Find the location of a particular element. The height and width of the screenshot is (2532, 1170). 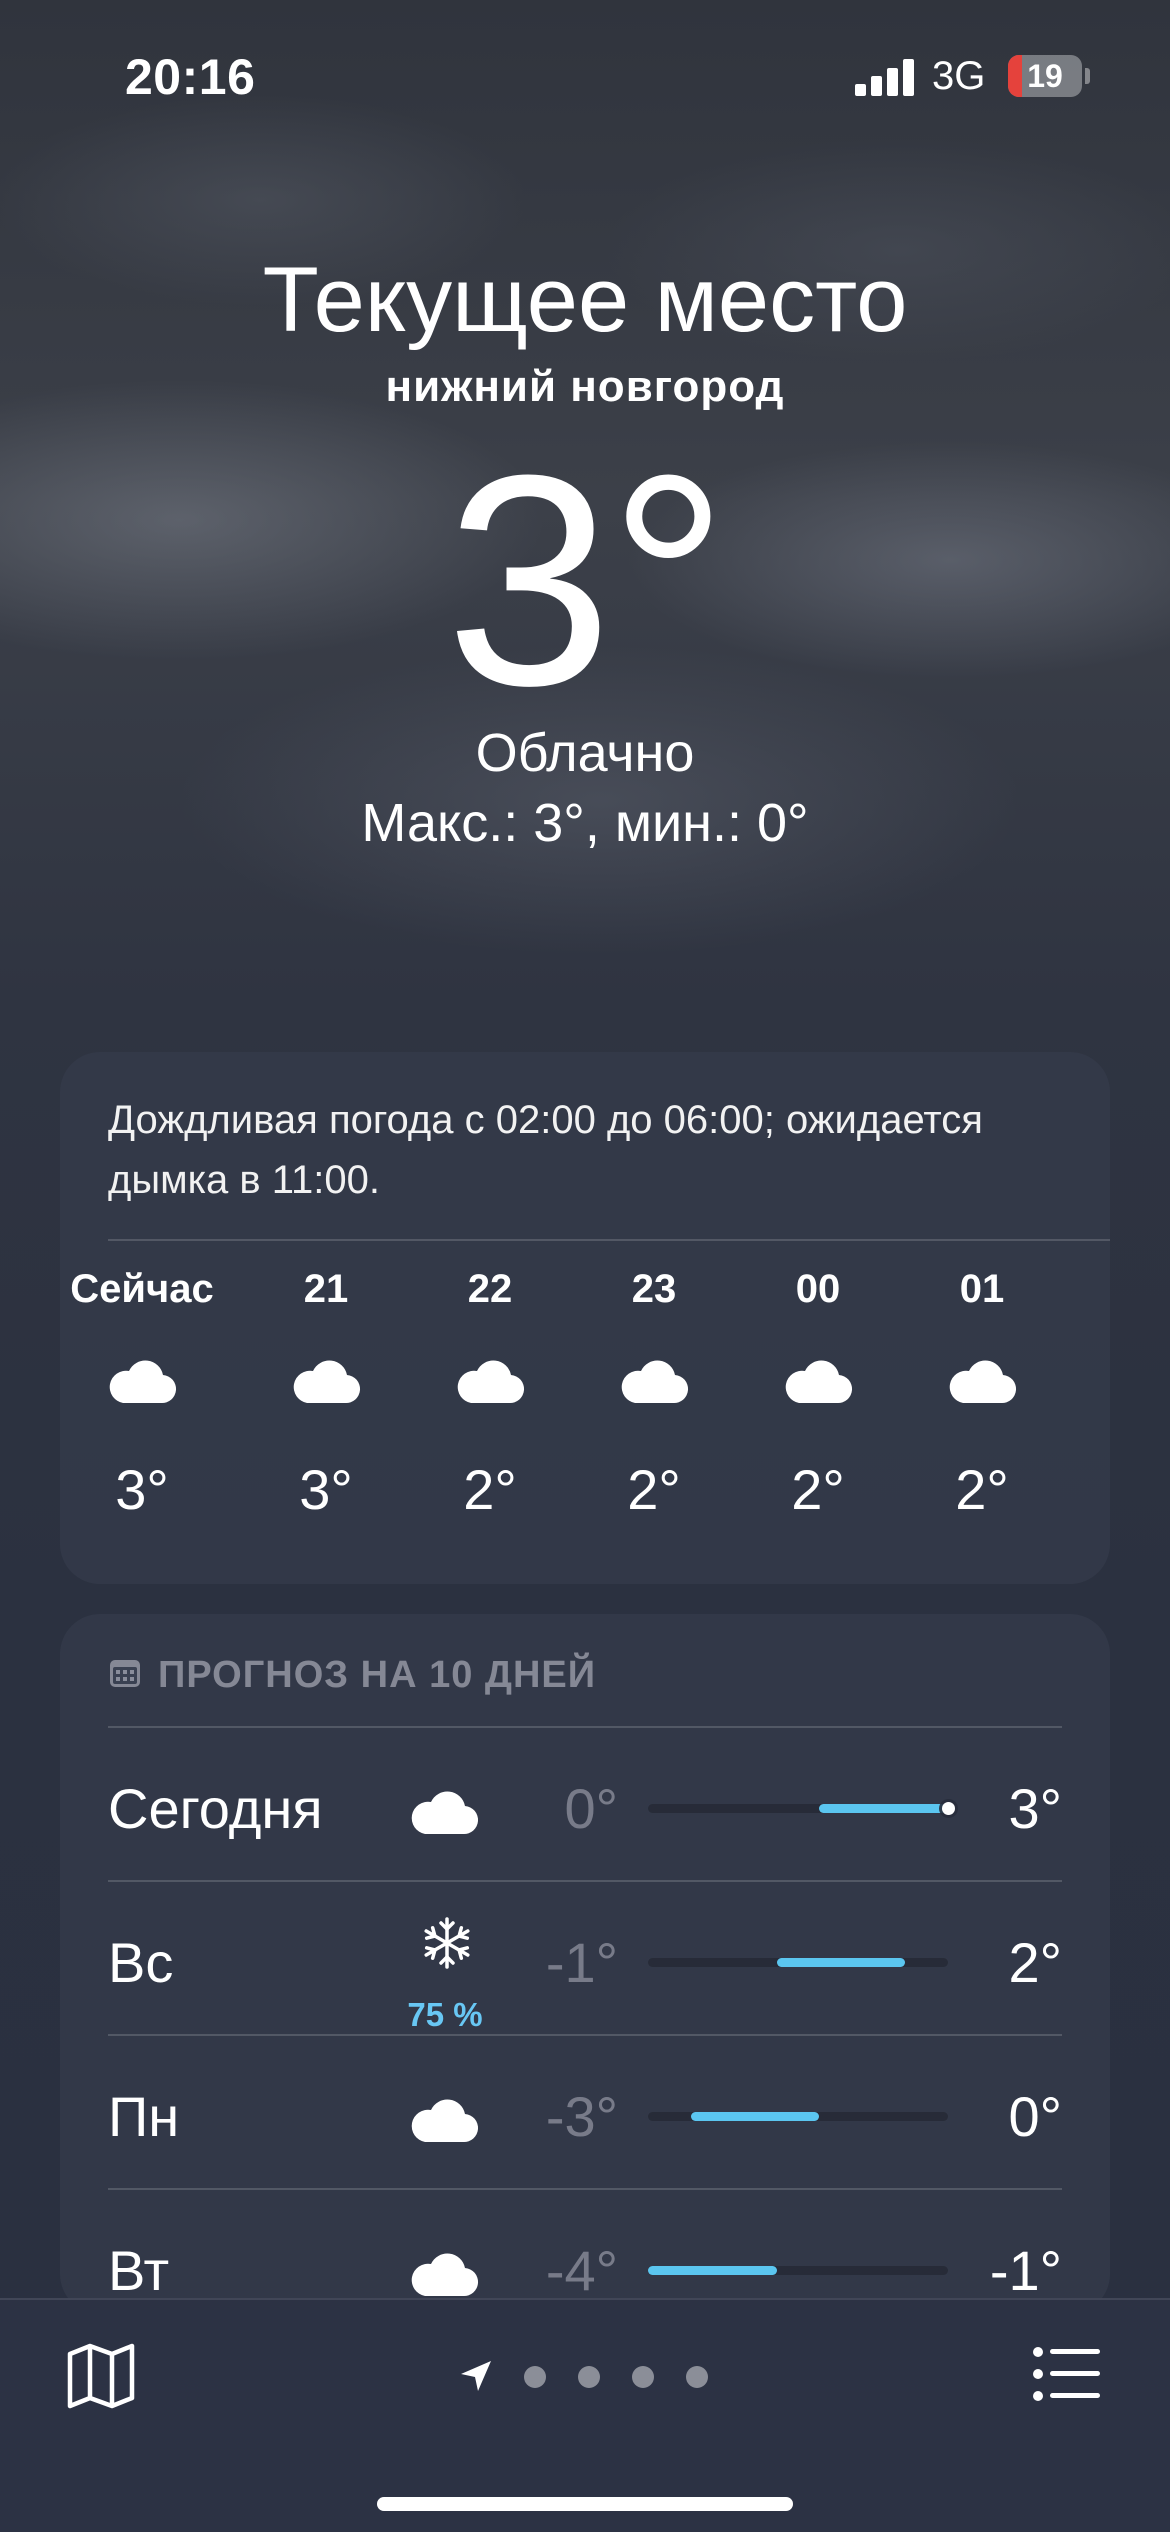

status-time: 20:16 is located at coordinates (190, 77).